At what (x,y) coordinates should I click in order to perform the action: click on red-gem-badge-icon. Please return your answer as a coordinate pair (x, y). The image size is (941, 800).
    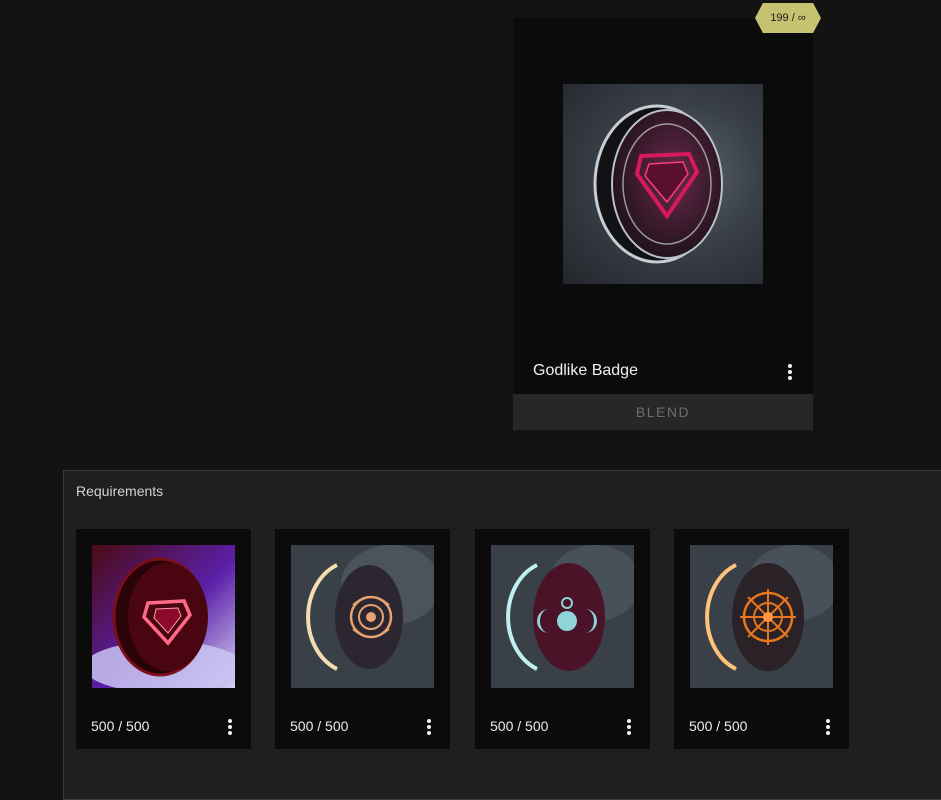
    Looking at the image, I should click on (163, 616).